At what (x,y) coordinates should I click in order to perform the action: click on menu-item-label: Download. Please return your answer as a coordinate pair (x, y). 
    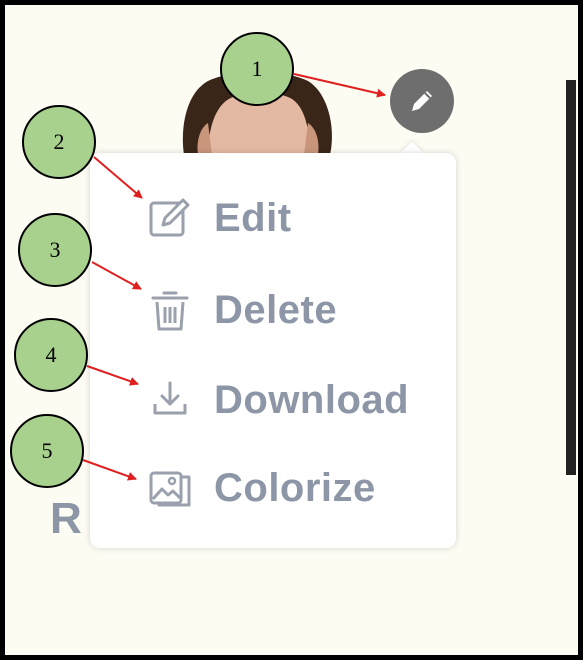
    Looking at the image, I should click on (312, 399).